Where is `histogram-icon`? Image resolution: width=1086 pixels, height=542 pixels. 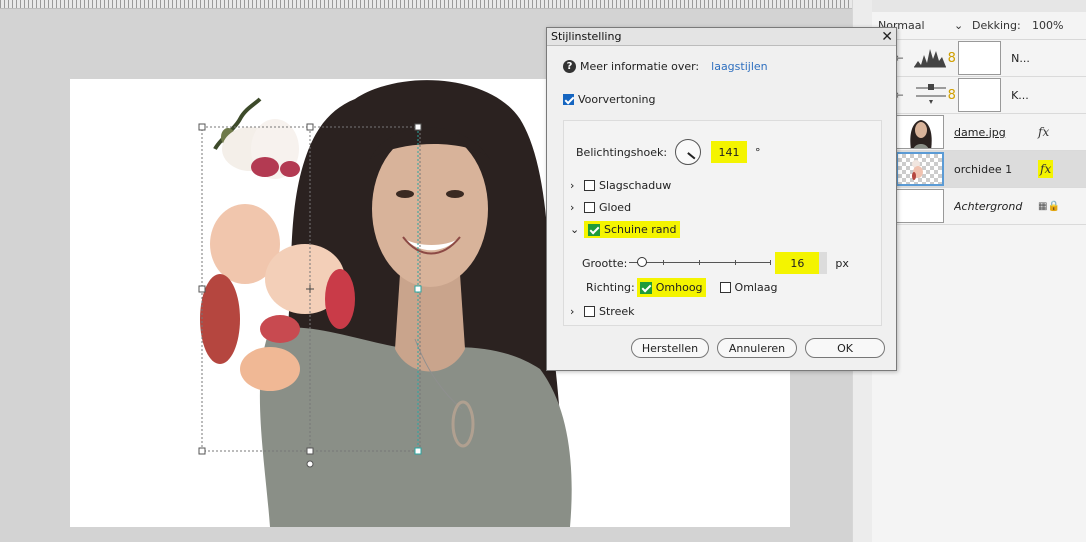
histogram-icon is located at coordinates (929, 58).